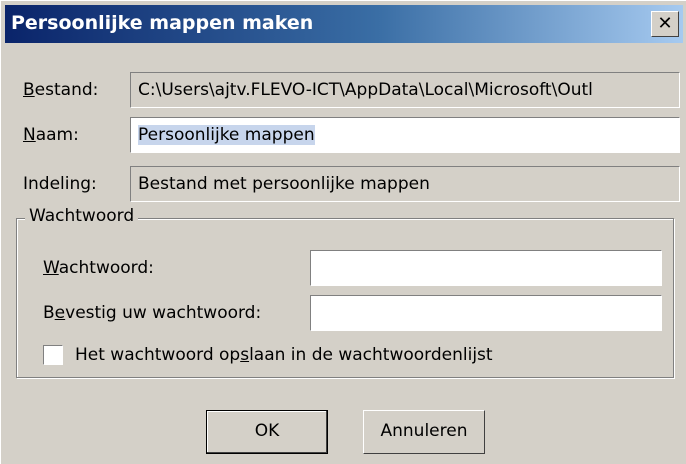 Image resolution: width=686 pixels, height=464 pixels. What do you see at coordinates (226, 135) in the screenshot?
I see `name-field-value: Persoonlijke mappen` at bounding box center [226, 135].